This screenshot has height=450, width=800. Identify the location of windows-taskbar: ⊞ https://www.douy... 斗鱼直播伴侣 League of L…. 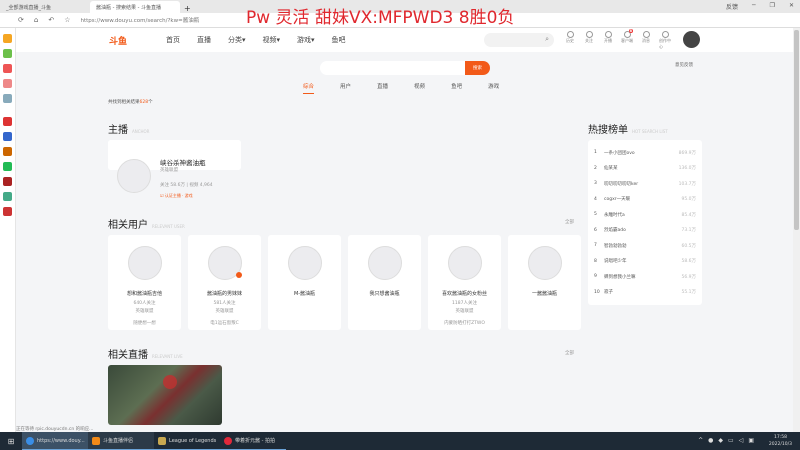
(400, 441).